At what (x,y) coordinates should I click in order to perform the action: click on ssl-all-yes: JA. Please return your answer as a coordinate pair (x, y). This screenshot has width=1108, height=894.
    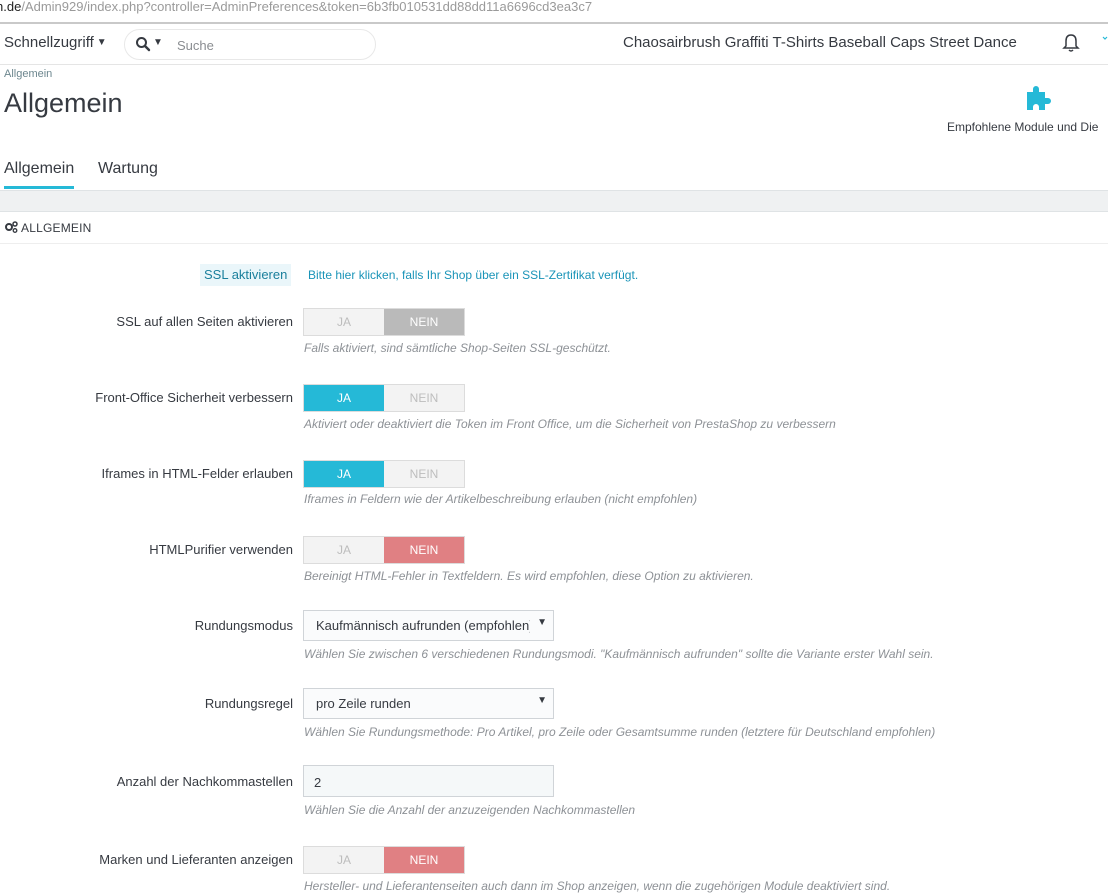
    Looking at the image, I should click on (344, 322).